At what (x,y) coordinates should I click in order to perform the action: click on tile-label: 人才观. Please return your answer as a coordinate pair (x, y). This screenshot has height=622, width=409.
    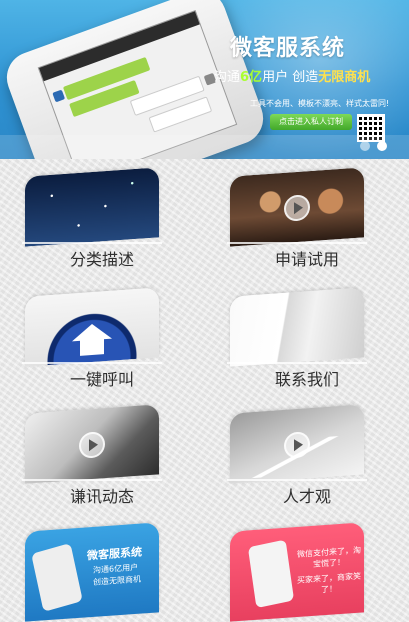
    Looking at the image, I should click on (306, 496).